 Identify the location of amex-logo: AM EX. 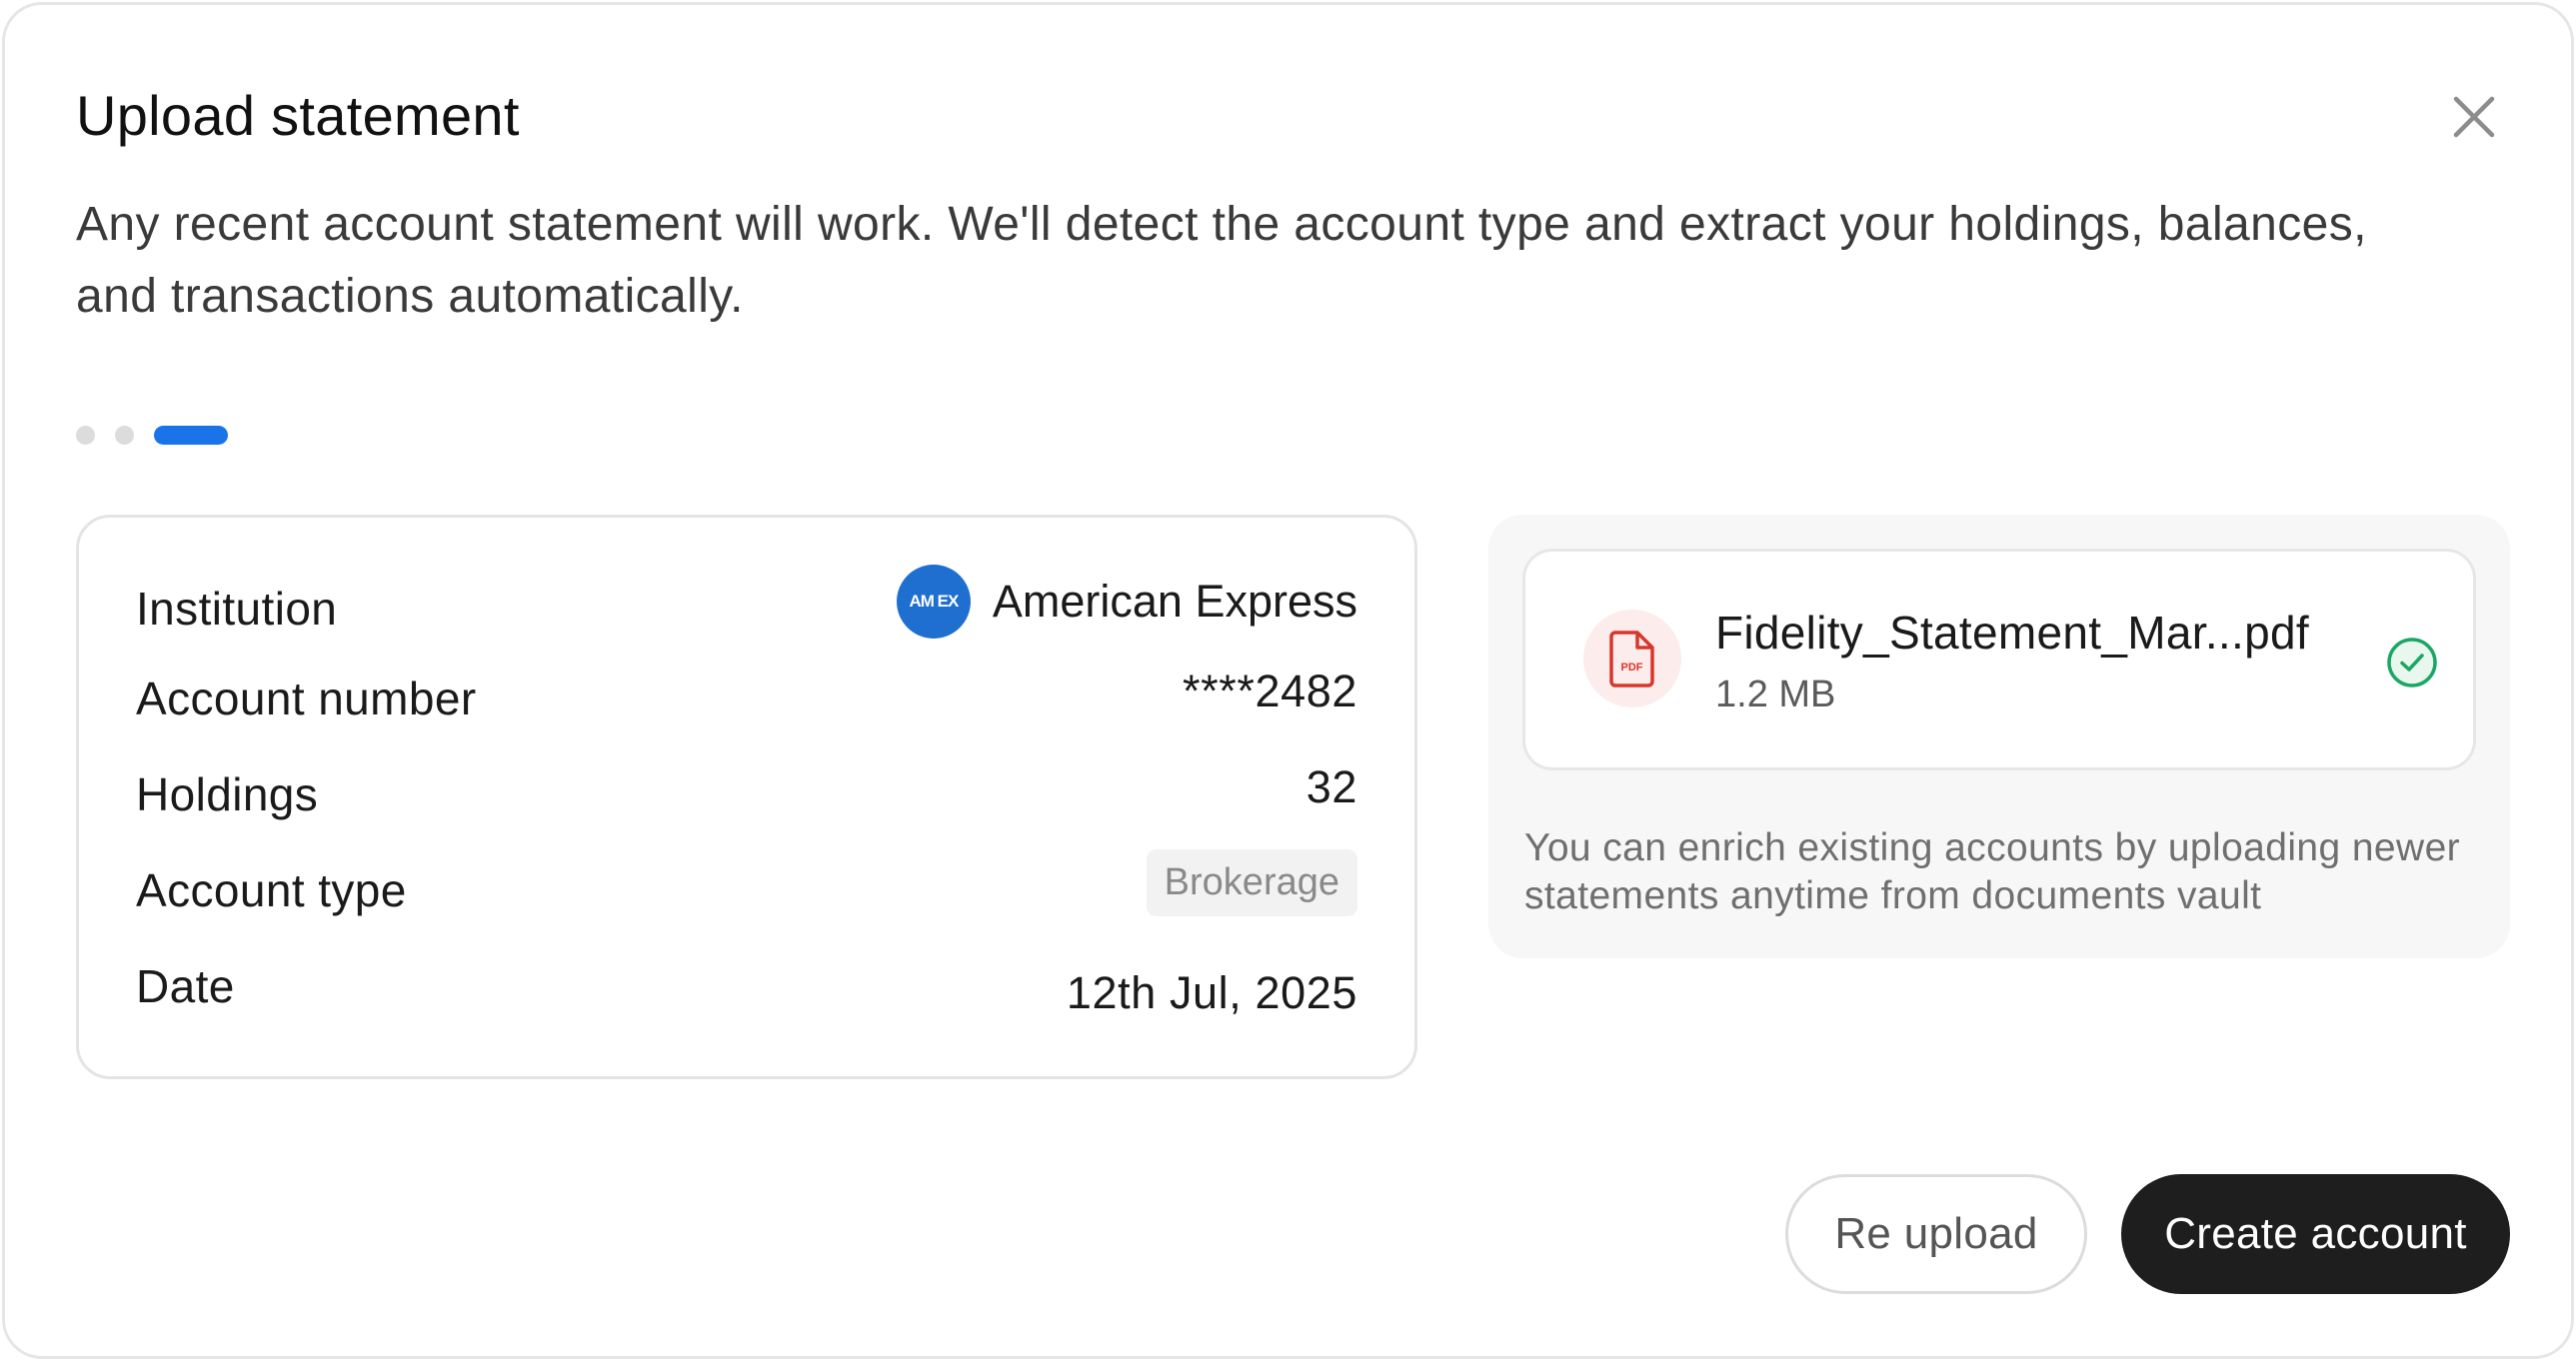
(934, 602).